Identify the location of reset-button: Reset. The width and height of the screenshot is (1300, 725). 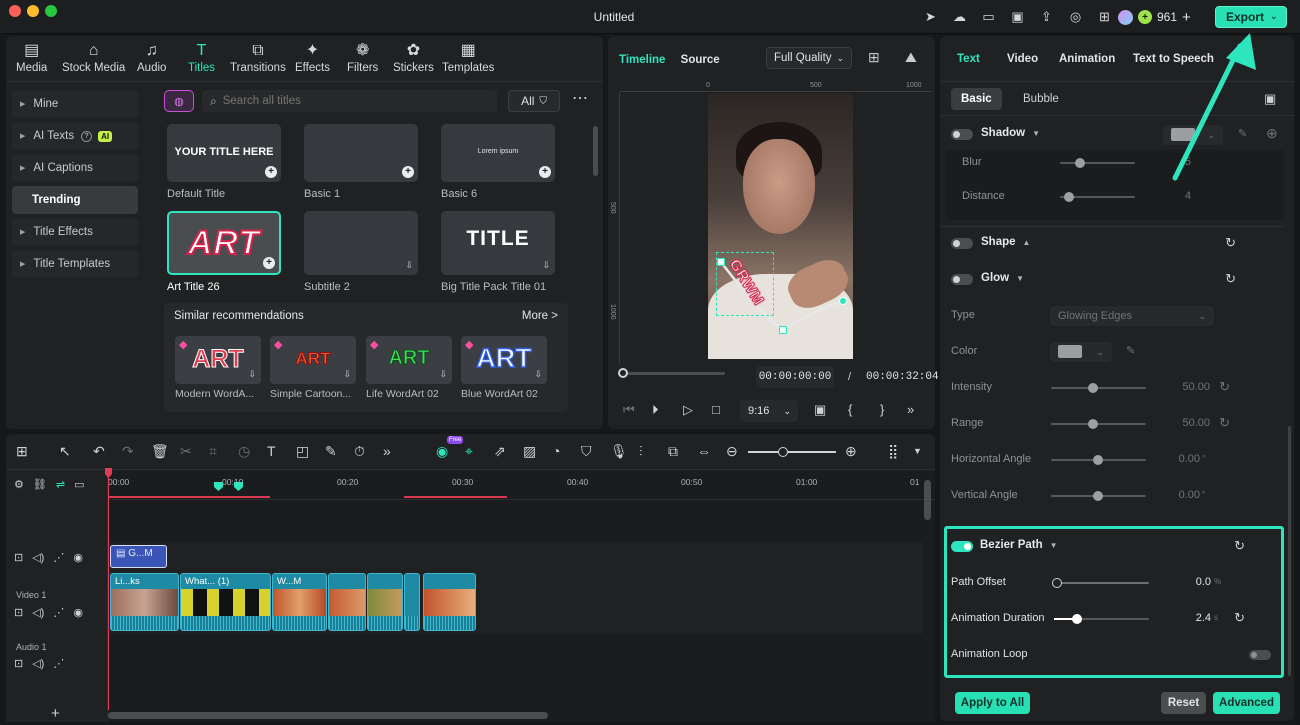
(1183, 703).